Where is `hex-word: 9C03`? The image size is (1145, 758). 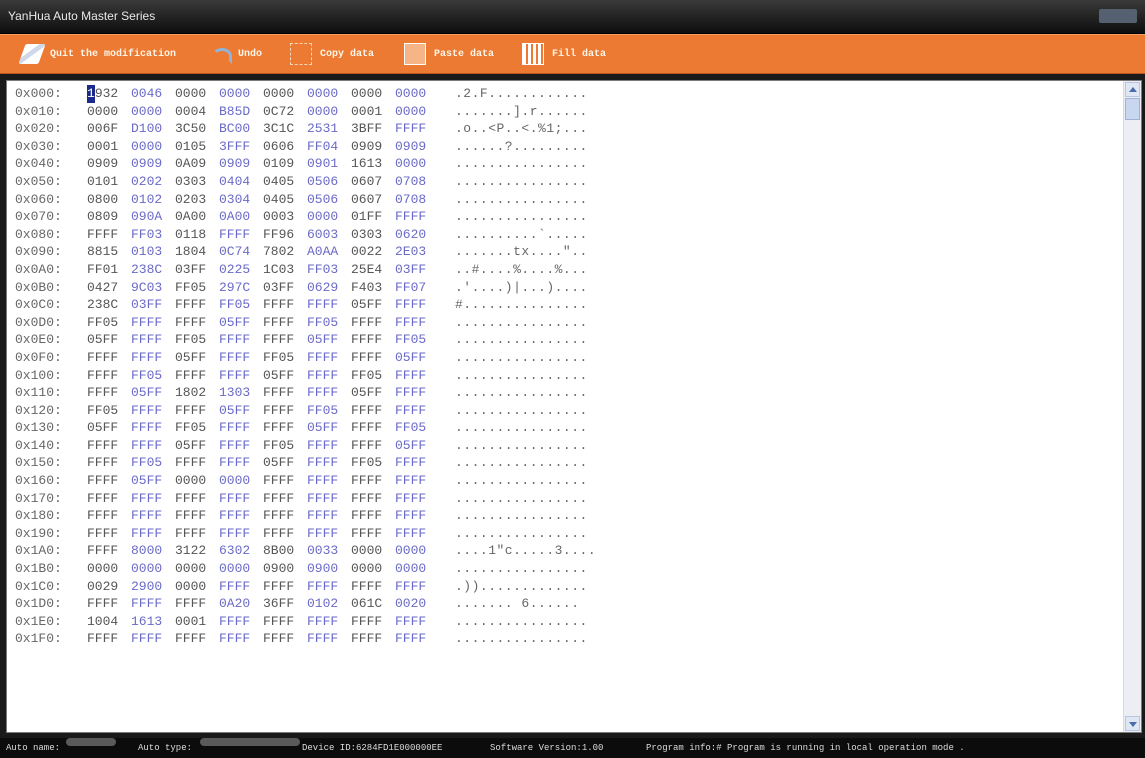 hex-word: 9C03 is located at coordinates (153, 288).